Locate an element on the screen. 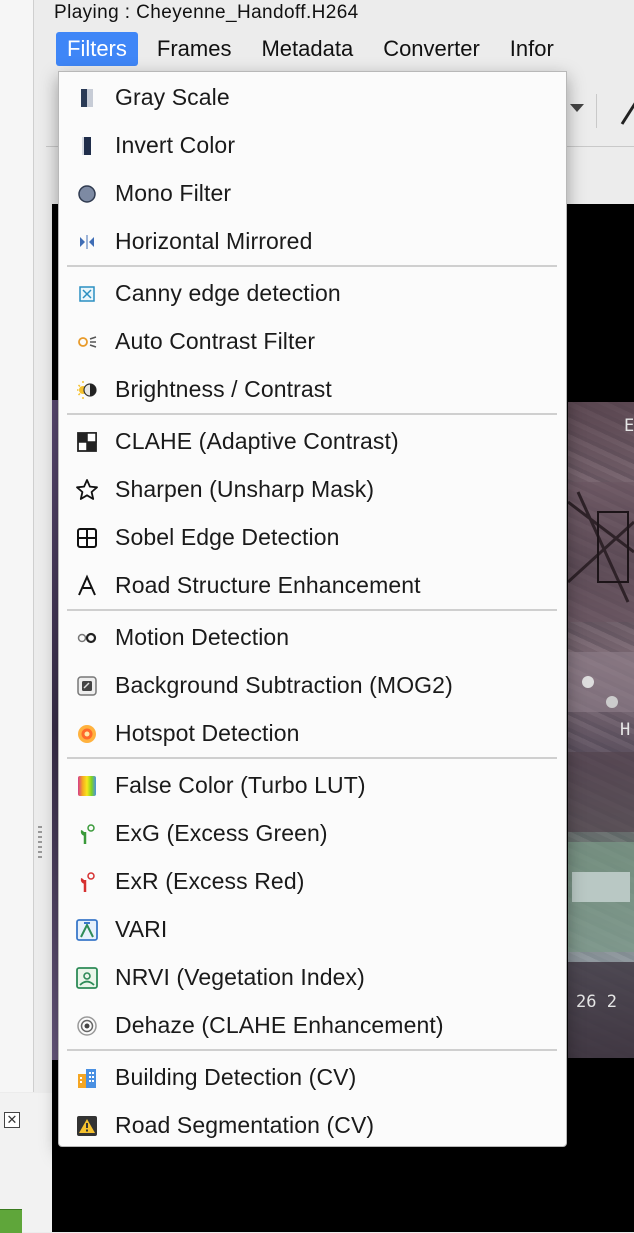 Image resolution: width=634 pixels, height=1233 pixels. menu-item-building-detection: Building Detection (CV) is located at coordinates (312, 1078).